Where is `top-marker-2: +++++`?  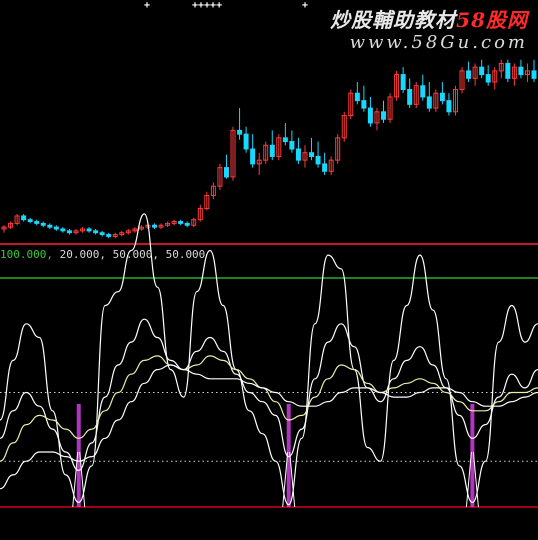 top-marker-2: +++++ is located at coordinates (207, 5).